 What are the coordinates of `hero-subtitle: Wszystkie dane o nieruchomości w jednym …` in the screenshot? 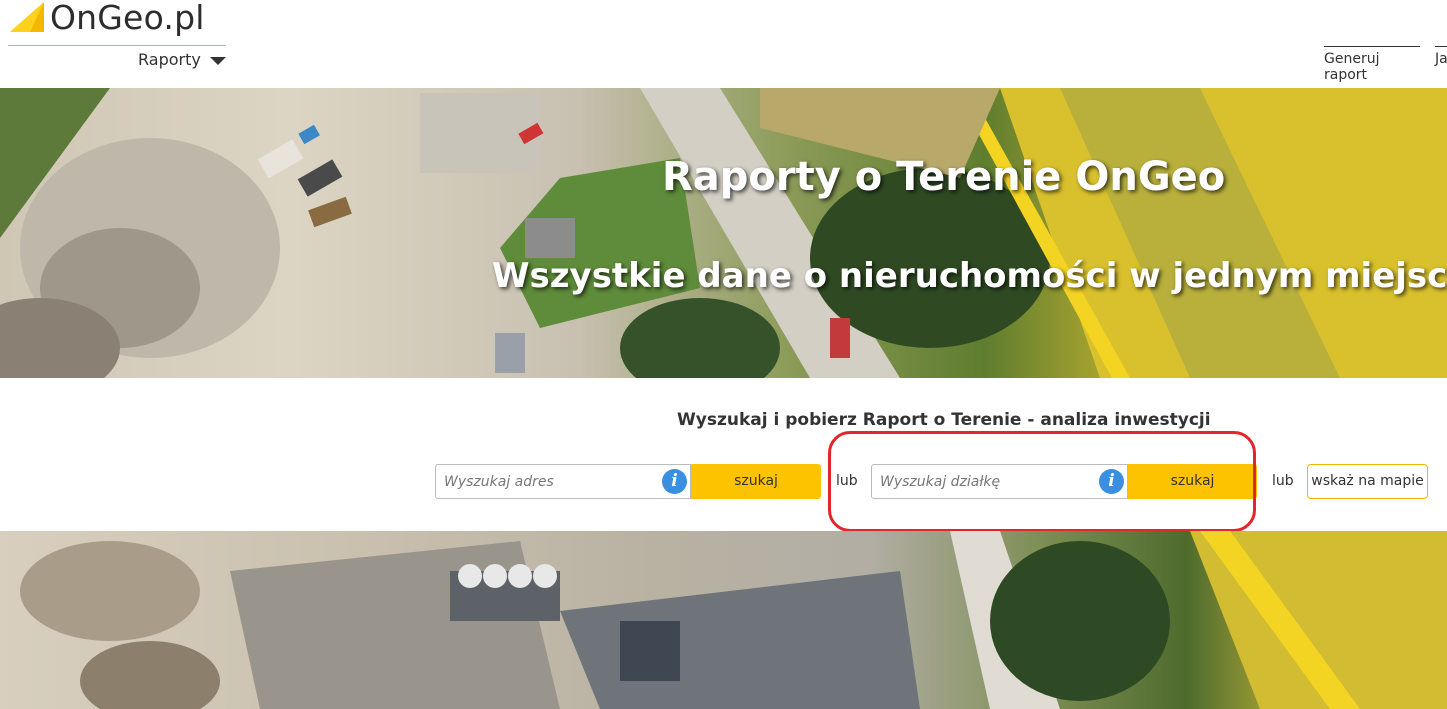 It's located at (969, 276).